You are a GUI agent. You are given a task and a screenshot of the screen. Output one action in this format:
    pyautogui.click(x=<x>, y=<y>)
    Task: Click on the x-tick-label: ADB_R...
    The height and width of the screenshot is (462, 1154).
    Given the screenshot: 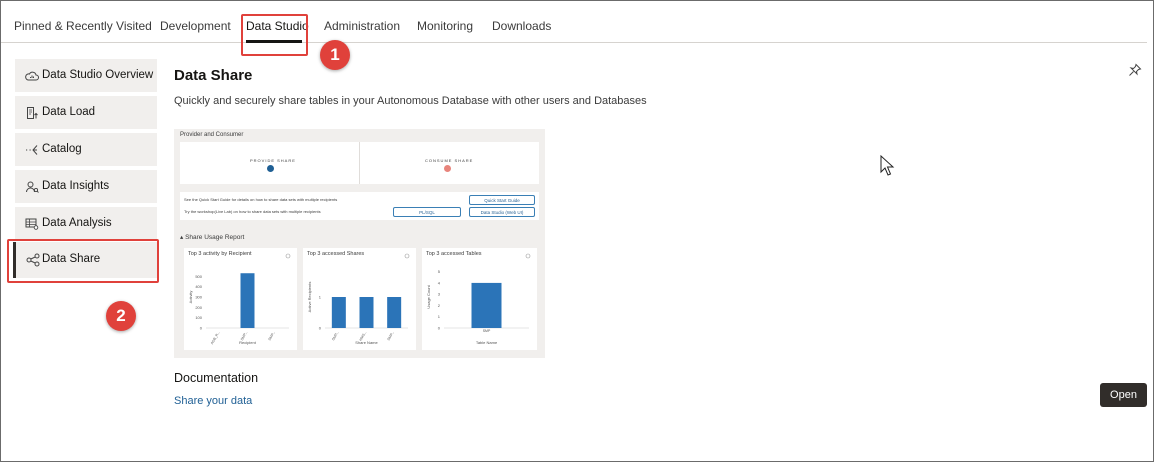 What is the action you would take?
    pyautogui.click(x=215, y=337)
    